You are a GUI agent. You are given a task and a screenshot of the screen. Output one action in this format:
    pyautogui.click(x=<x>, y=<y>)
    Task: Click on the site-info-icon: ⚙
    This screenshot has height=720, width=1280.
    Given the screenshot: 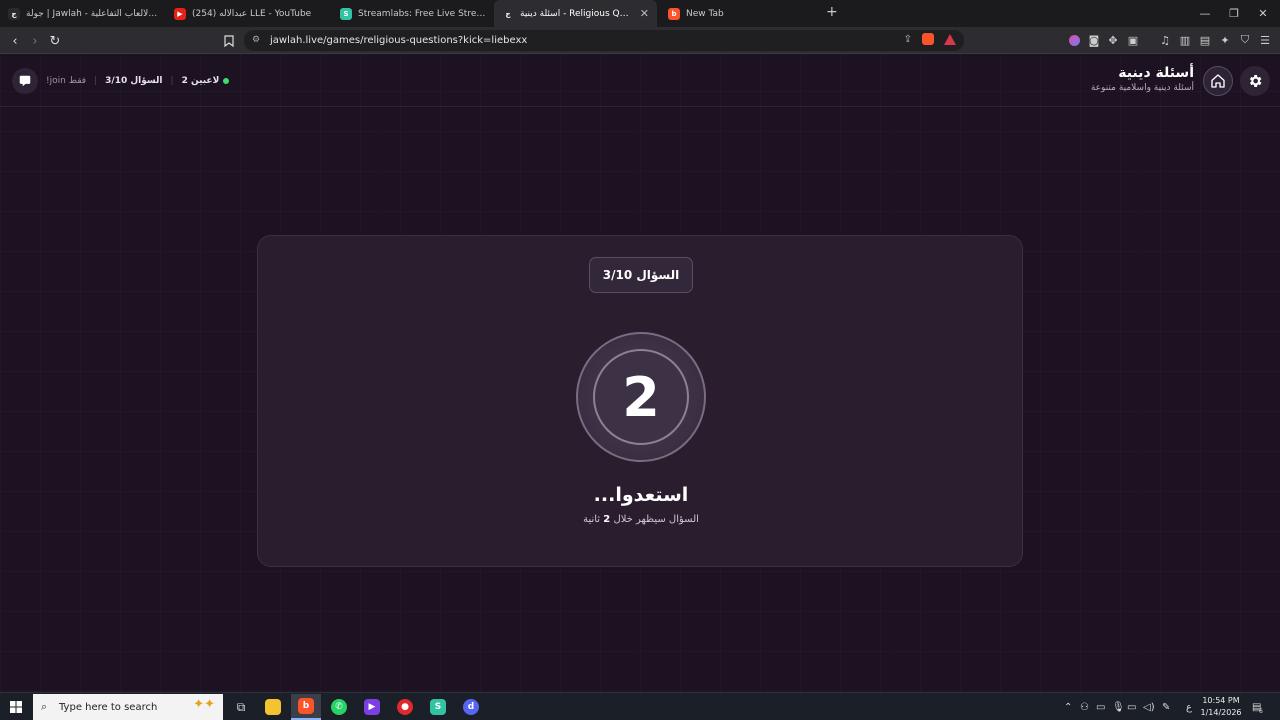 What is the action you would take?
    pyautogui.click(x=257, y=40)
    